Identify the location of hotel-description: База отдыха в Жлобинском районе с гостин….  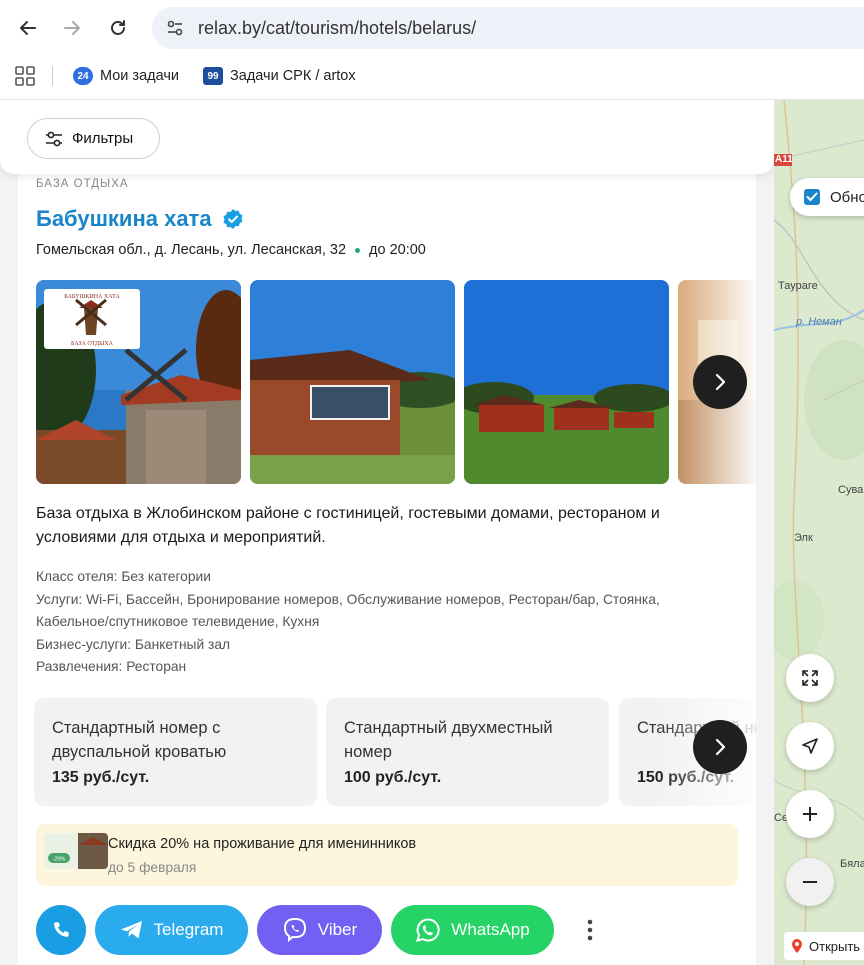
(348, 525).